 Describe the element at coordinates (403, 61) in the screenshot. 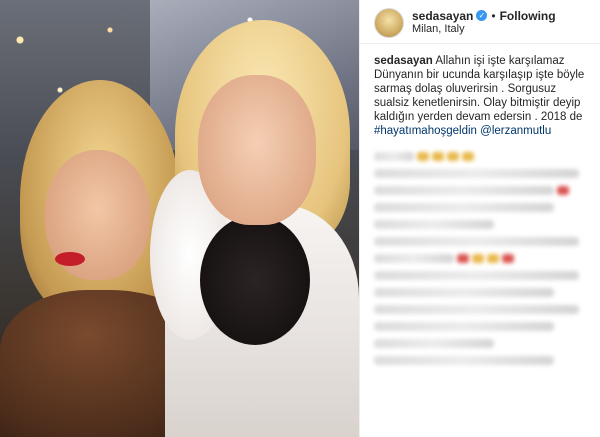

I see `caption-username-link: sedasayan` at that location.